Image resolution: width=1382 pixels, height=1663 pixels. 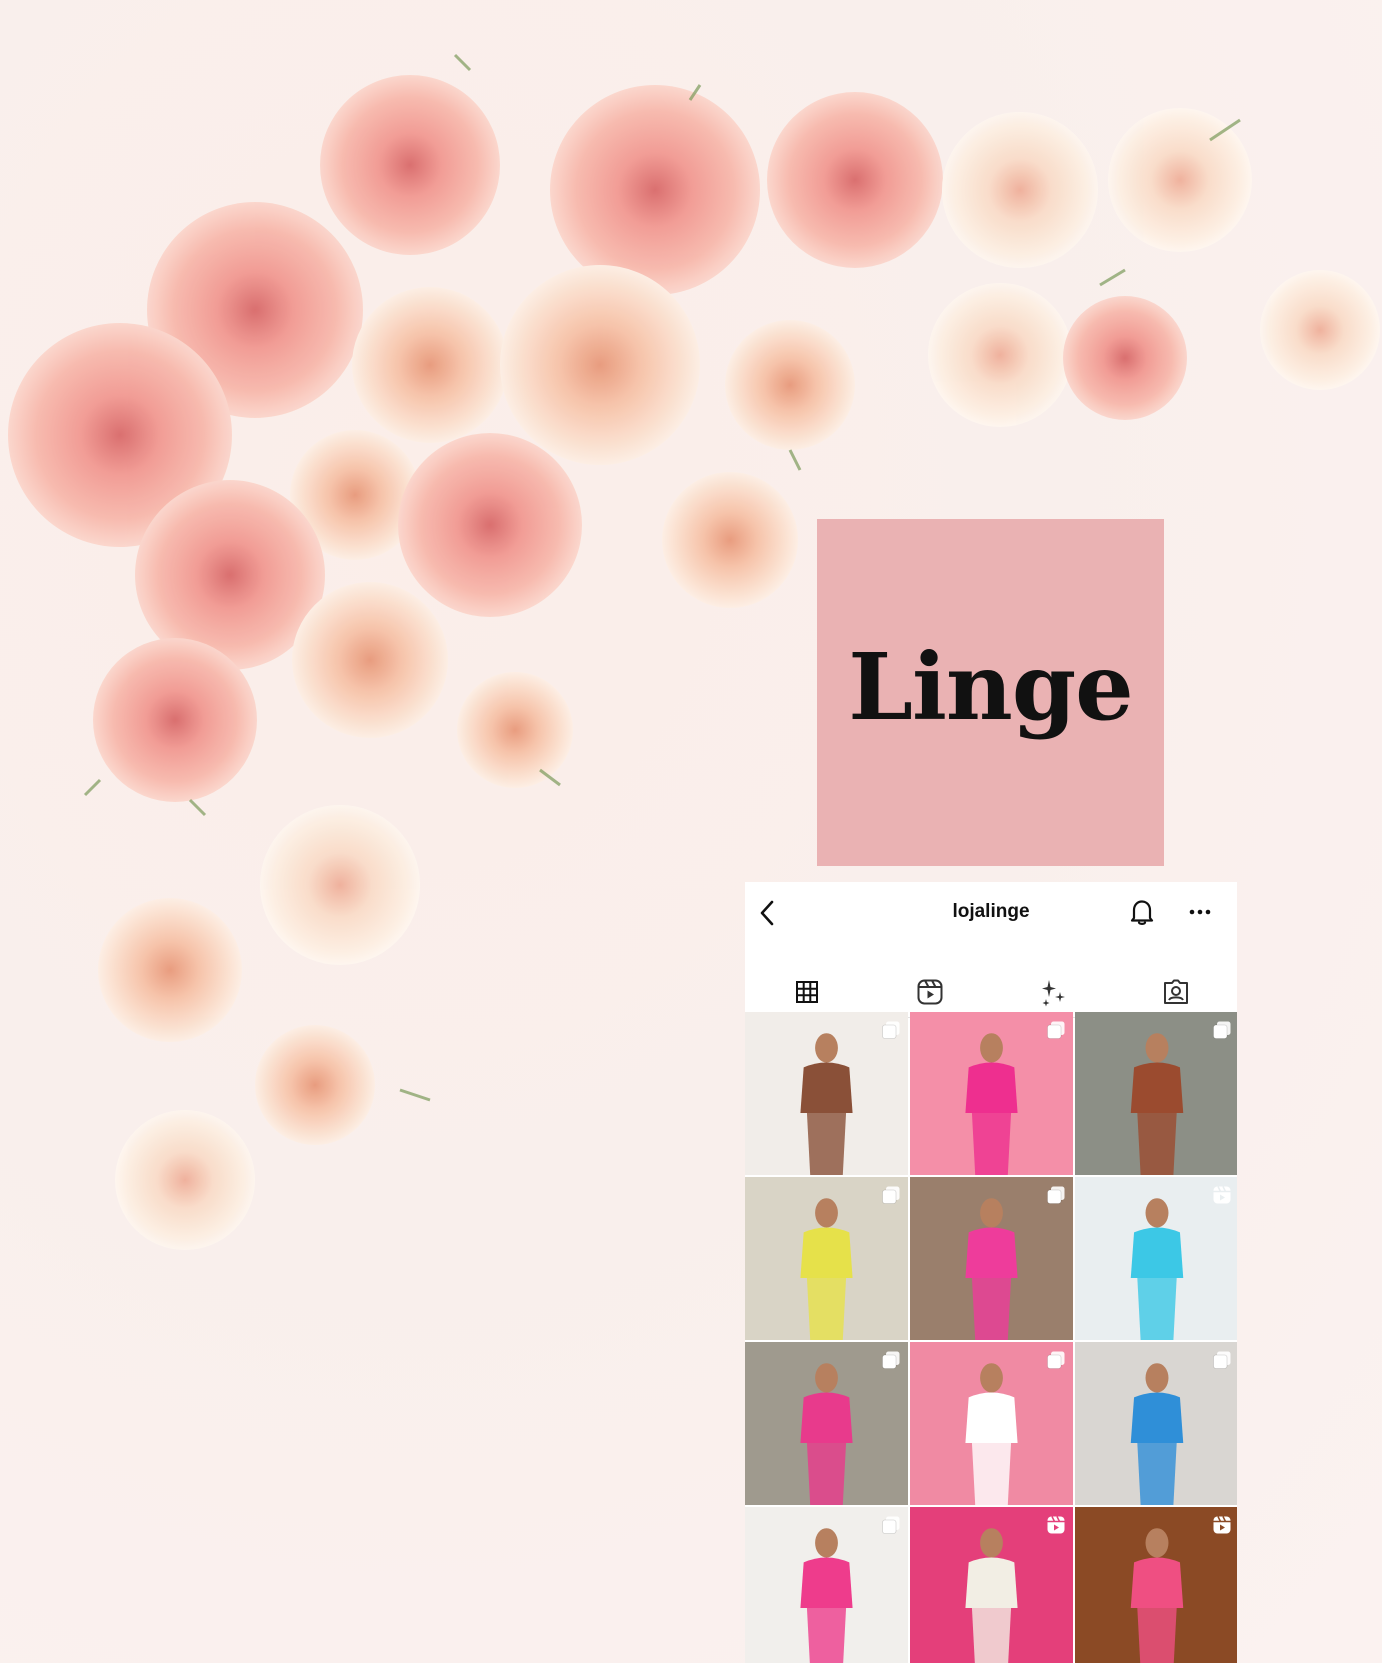 I want to click on reels-icon, so click(x=929, y=992).